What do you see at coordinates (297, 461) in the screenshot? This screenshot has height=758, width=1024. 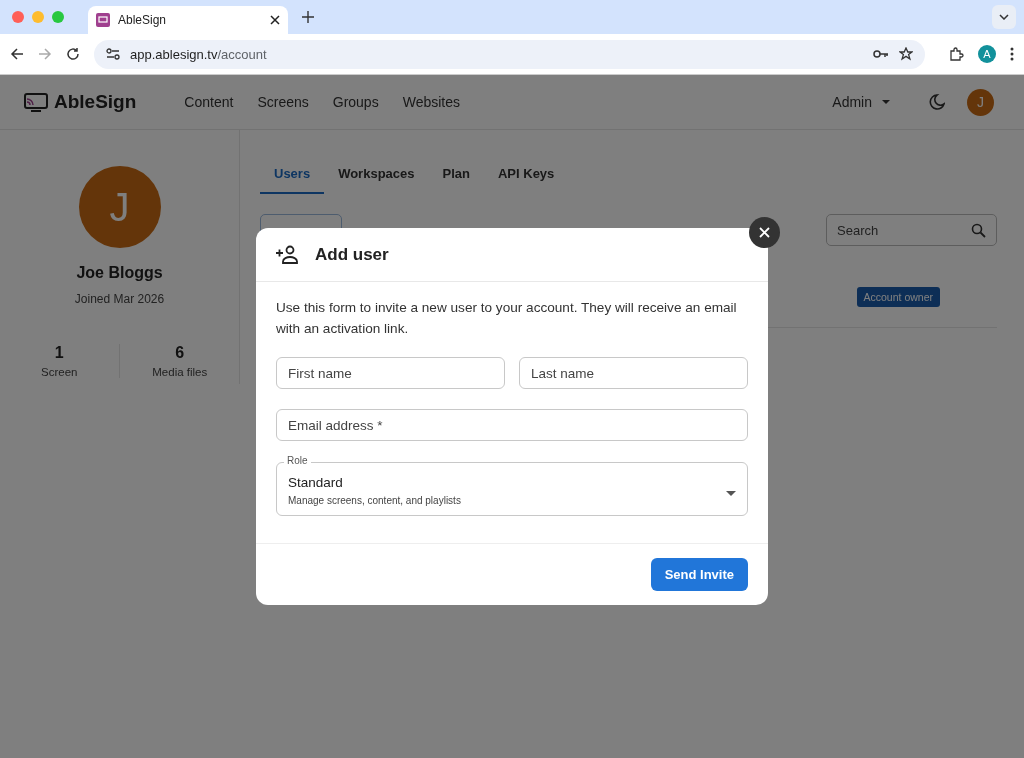 I see `role-label: Role` at bounding box center [297, 461].